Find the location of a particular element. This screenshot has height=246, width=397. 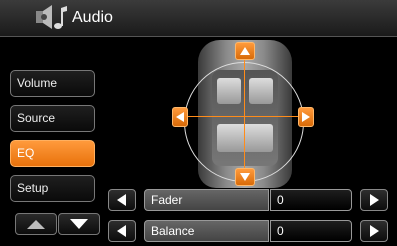

fader-decrease-button is located at coordinates (122, 200).